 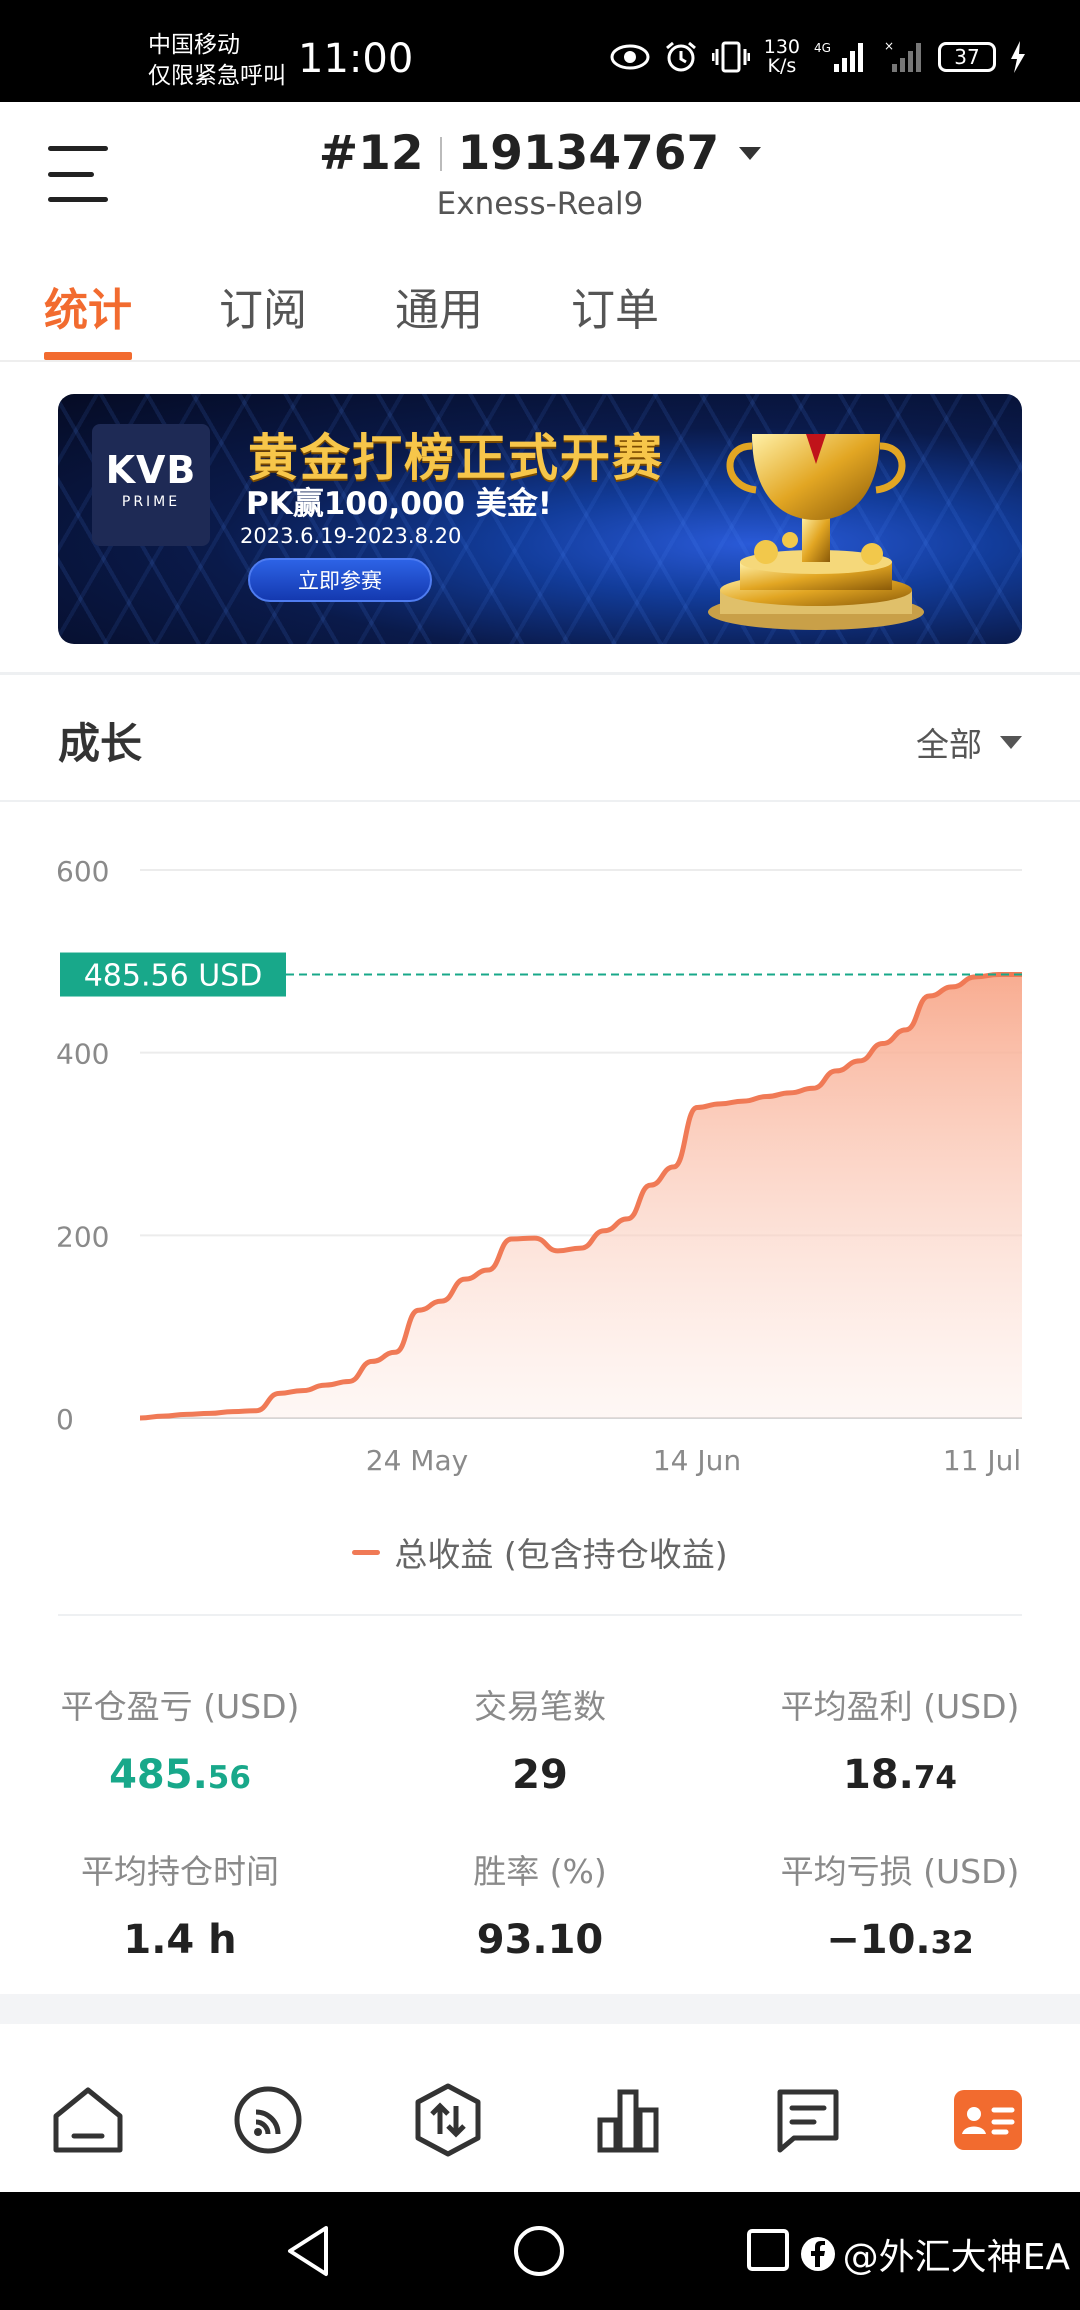 I want to click on tab-subscription: 订阅, so click(x=263, y=306).